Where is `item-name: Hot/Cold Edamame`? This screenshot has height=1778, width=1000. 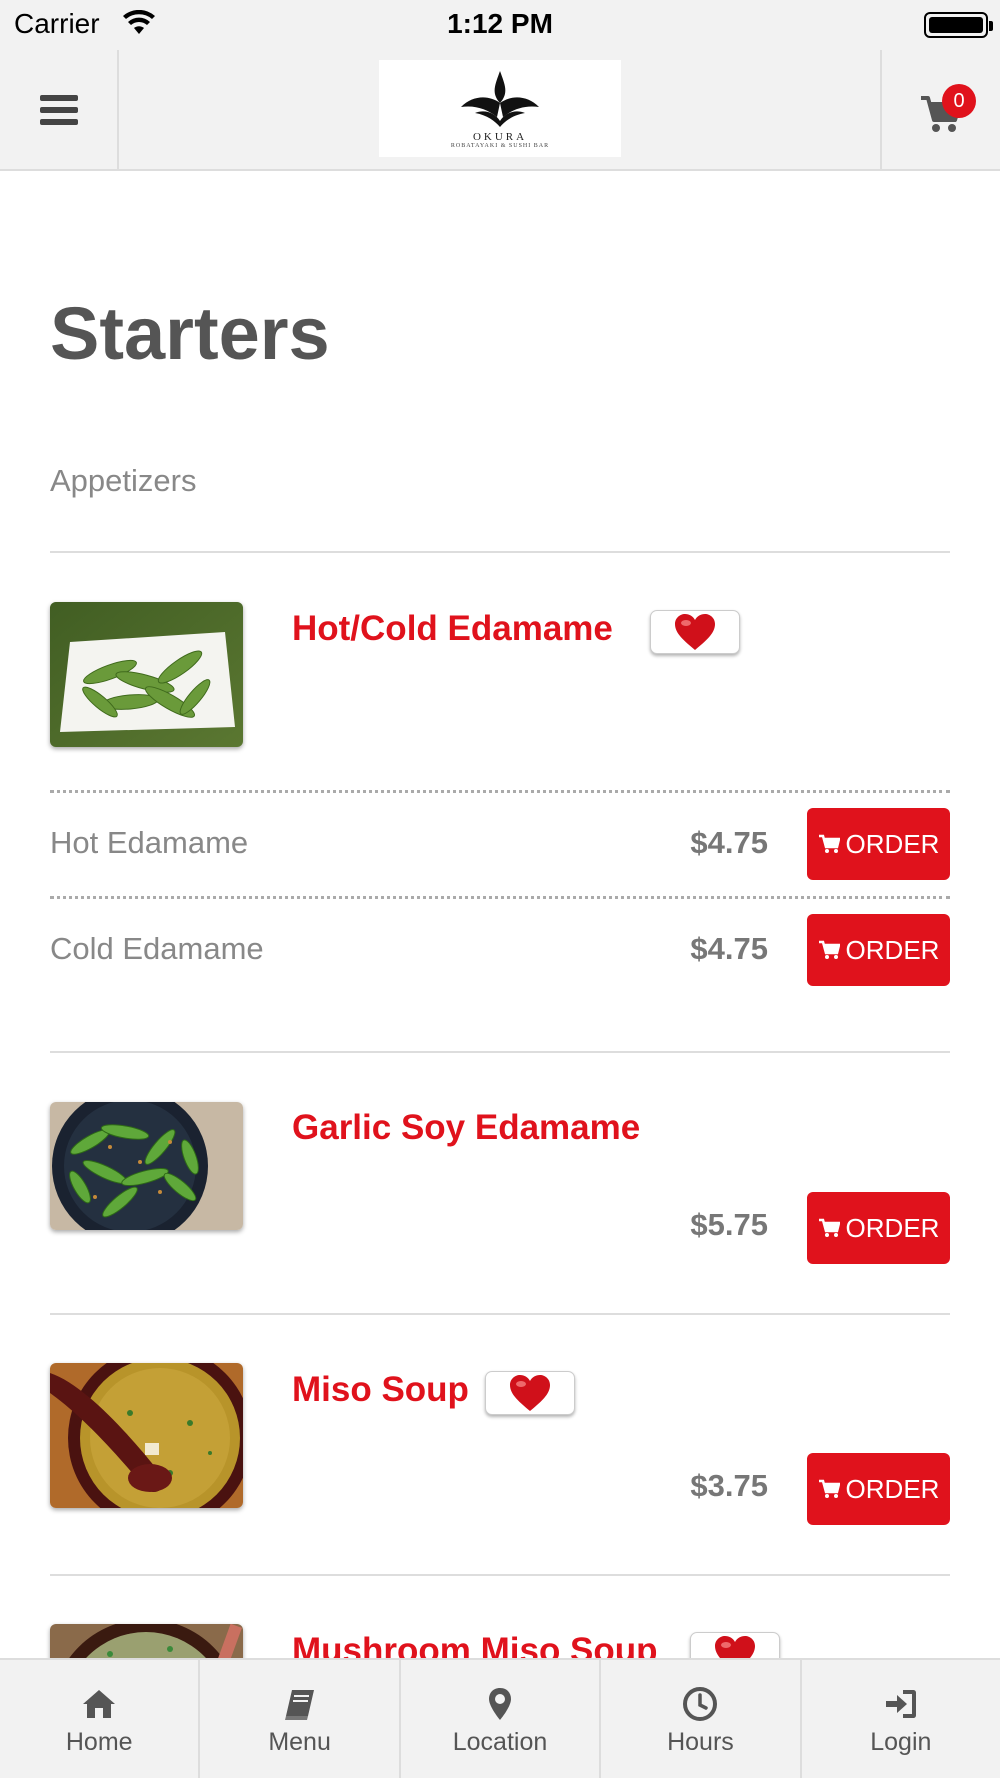 item-name: Hot/Cold Edamame is located at coordinates (452, 629).